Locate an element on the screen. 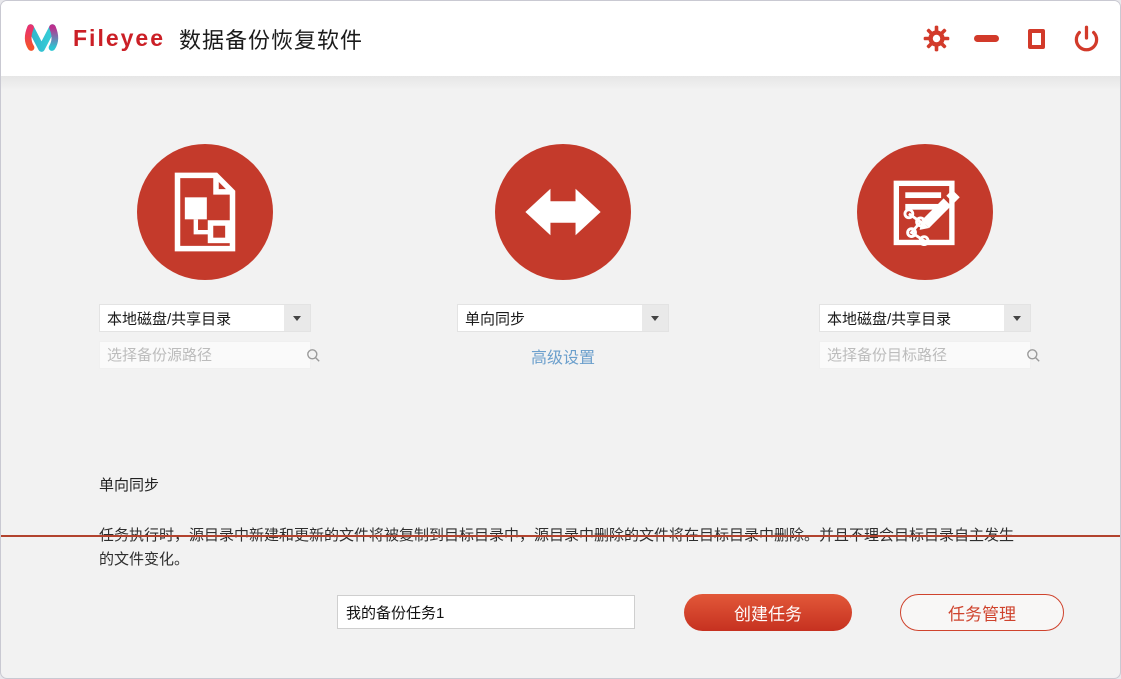 The height and width of the screenshot is (679, 1121). source-dropdown-arrow is located at coordinates (297, 318).